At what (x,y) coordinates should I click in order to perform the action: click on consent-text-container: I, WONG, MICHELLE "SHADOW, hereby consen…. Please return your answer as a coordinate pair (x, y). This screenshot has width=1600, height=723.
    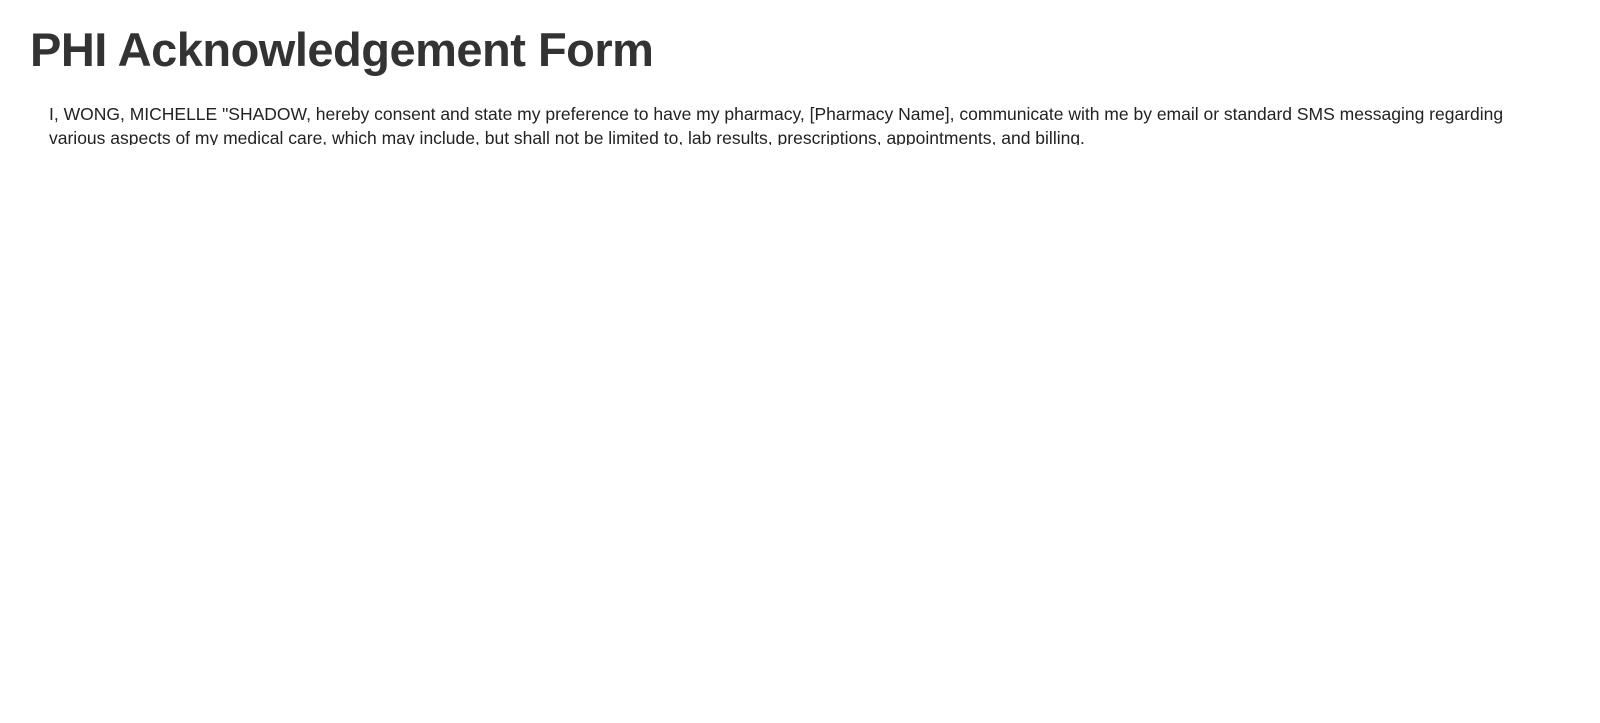
    Looking at the image, I should click on (799, 123).